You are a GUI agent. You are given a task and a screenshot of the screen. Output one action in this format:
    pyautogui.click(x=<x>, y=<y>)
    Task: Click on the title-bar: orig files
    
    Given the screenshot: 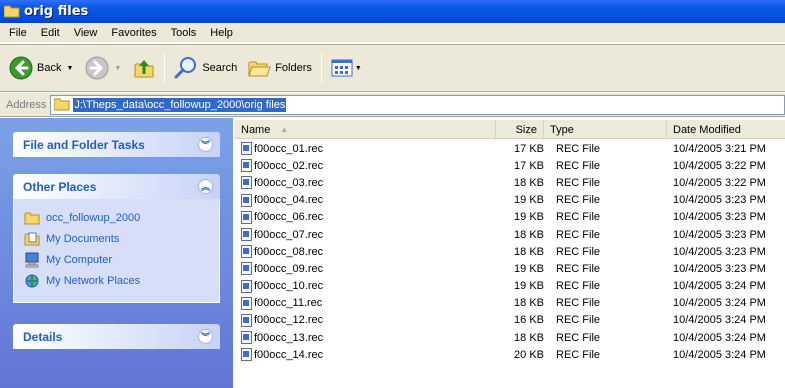 What is the action you would take?
    pyautogui.click(x=392, y=11)
    